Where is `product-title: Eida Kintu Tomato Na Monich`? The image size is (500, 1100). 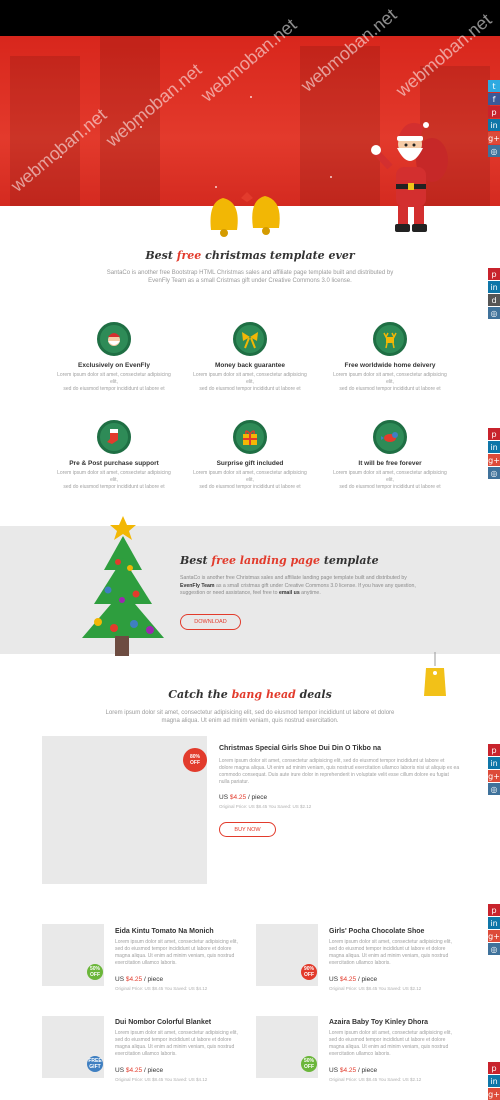 product-title: Eida Kintu Tomato Na Monich is located at coordinates (164, 931).